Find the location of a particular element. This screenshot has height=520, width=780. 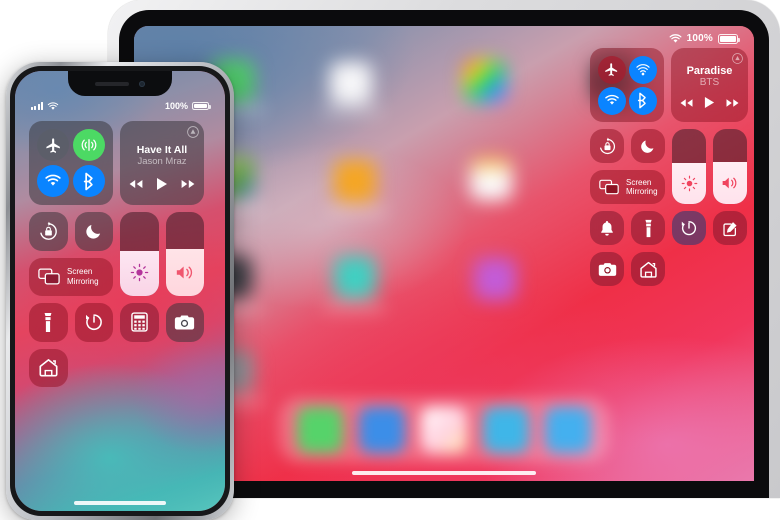

mute-bell-button is located at coordinates (607, 228).